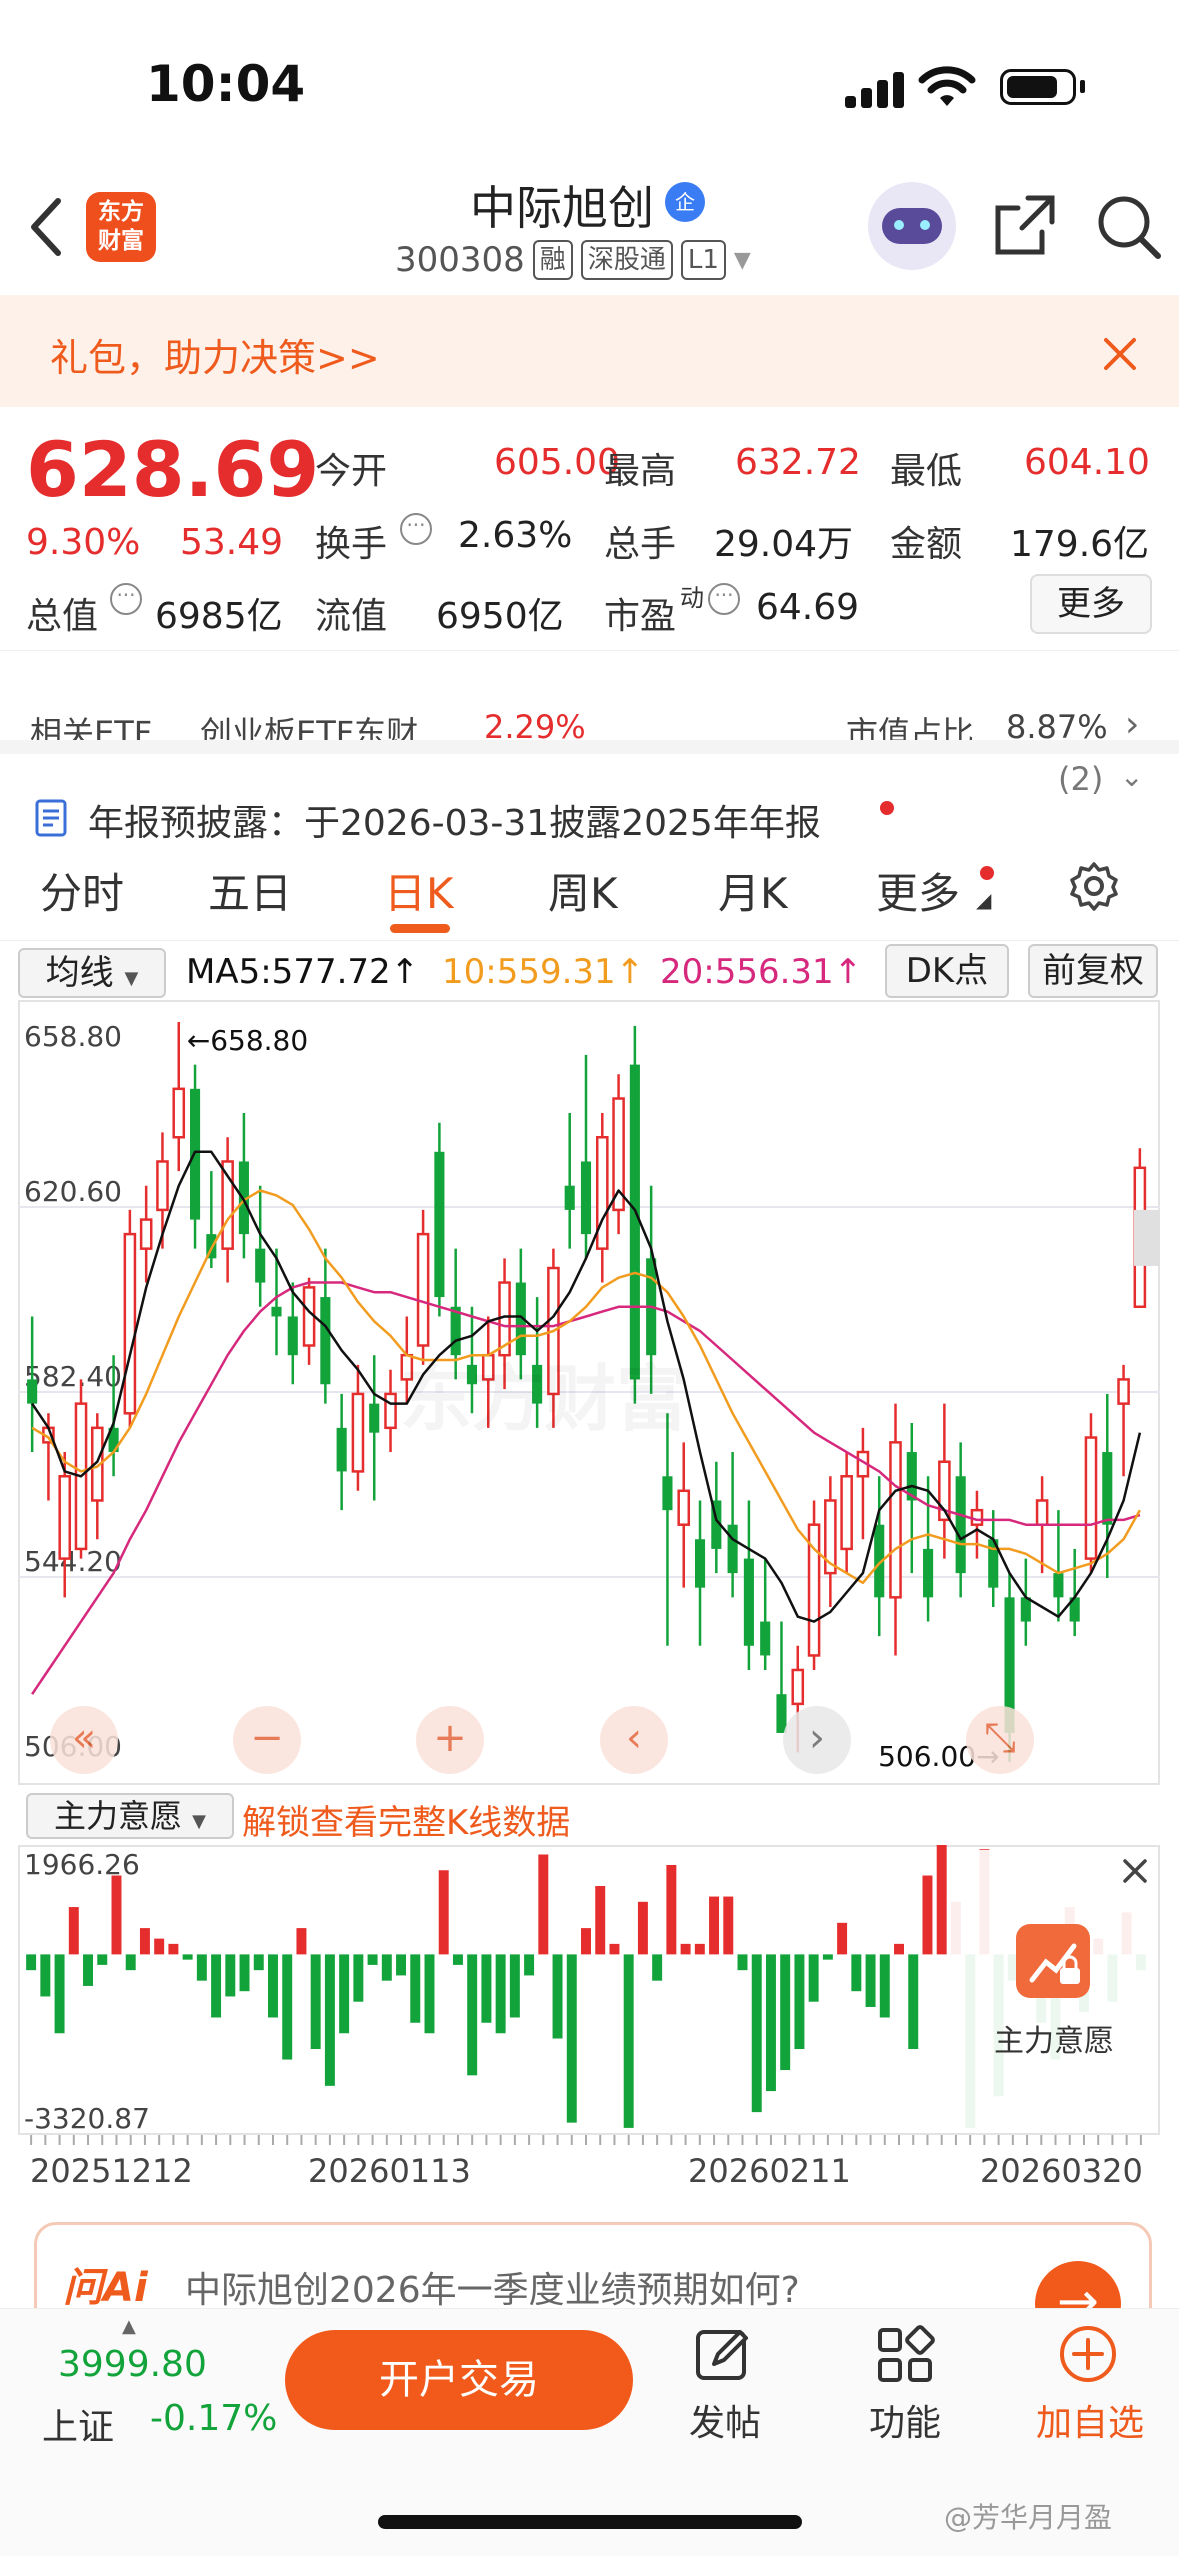  What do you see at coordinates (247, 1040) in the screenshot?
I see `max-price-label: ←658.80` at bounding box center [247, 1040].